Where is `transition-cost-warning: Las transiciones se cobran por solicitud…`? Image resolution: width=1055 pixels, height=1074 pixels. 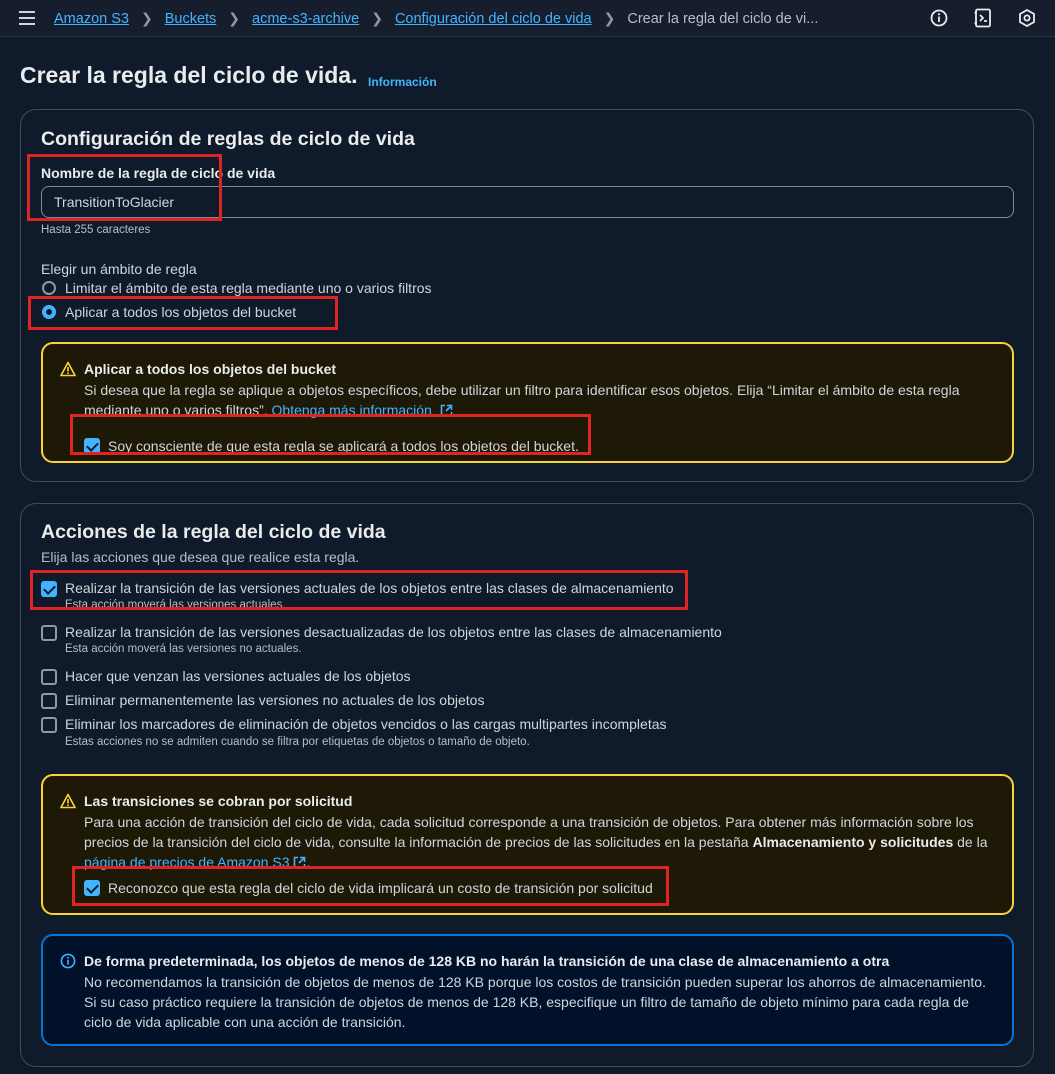 transition-cost-warning: Las transiciones se cobran por solicitud… is located at coordinates (527, 844).